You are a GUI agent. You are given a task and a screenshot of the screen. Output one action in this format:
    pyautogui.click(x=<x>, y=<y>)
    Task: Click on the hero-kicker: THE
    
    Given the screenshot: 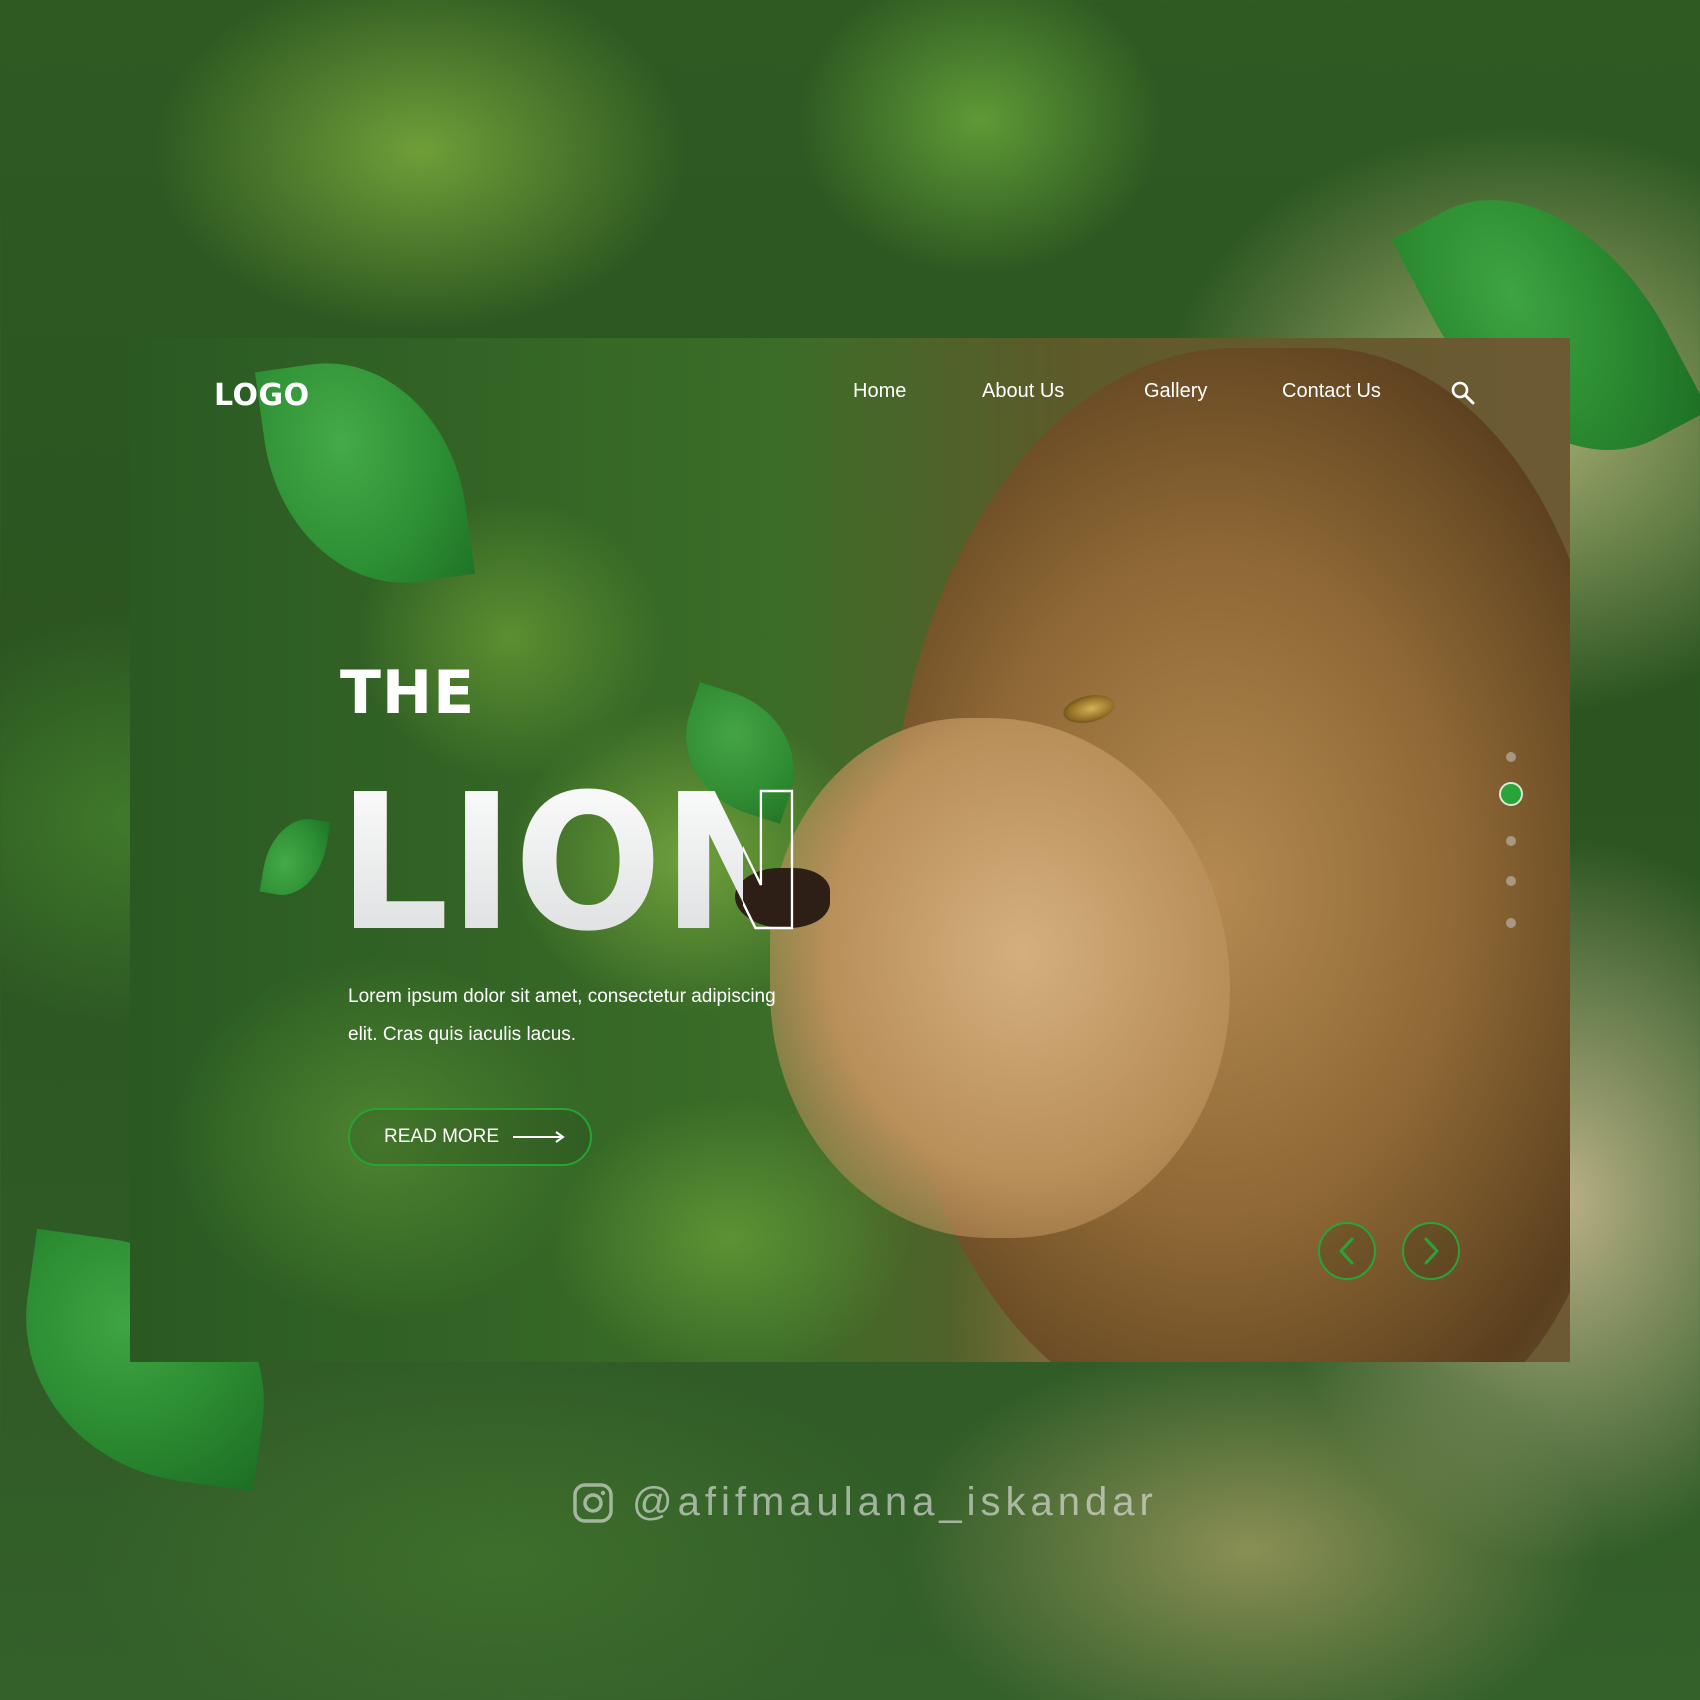 What is the action you would take?
    pyautogui.click(x=408, y=693)
    